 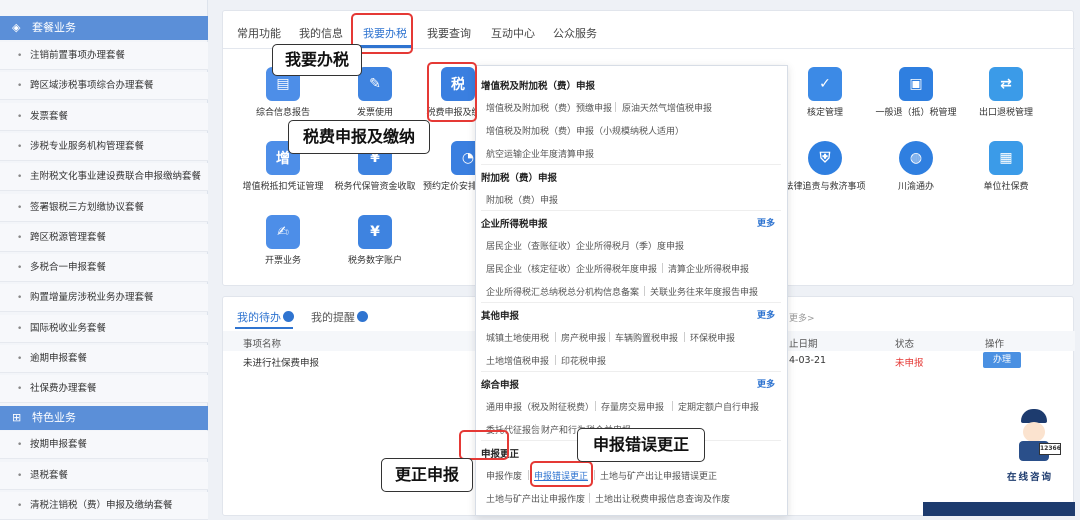 I want to click on assistant-badge: 12366, so click(x=1050, y=449).